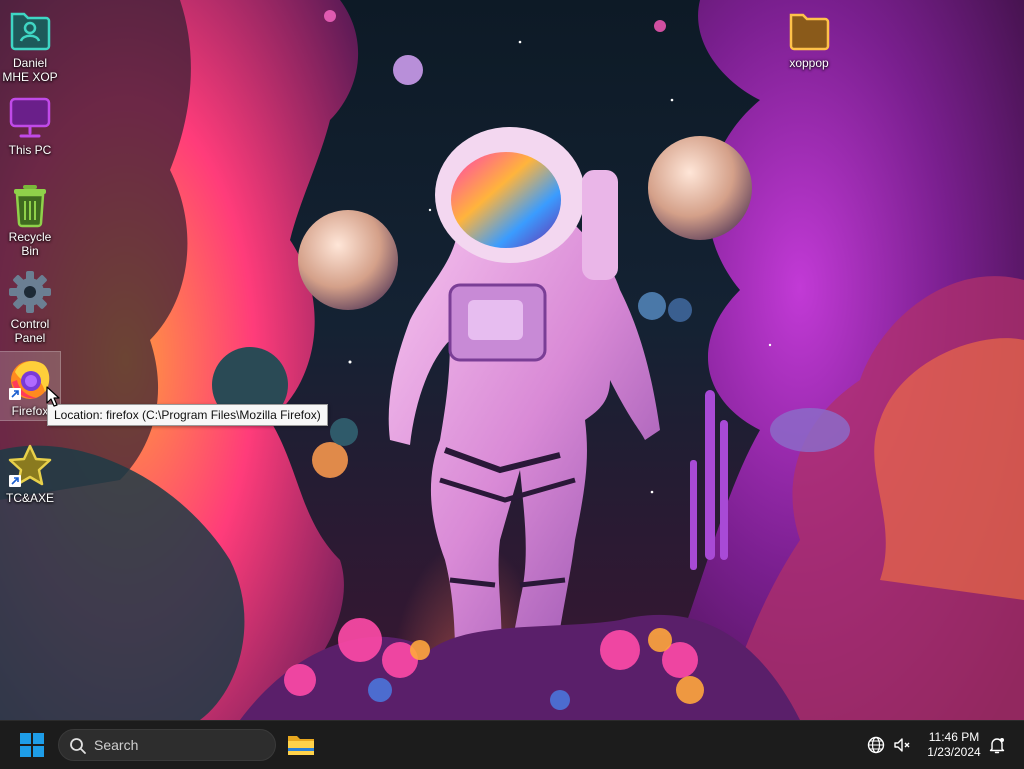  What do you see at coordinates (30, 205) in the screenshot?
I see `recycle-bin-icon` at bounding box center [30, 205].